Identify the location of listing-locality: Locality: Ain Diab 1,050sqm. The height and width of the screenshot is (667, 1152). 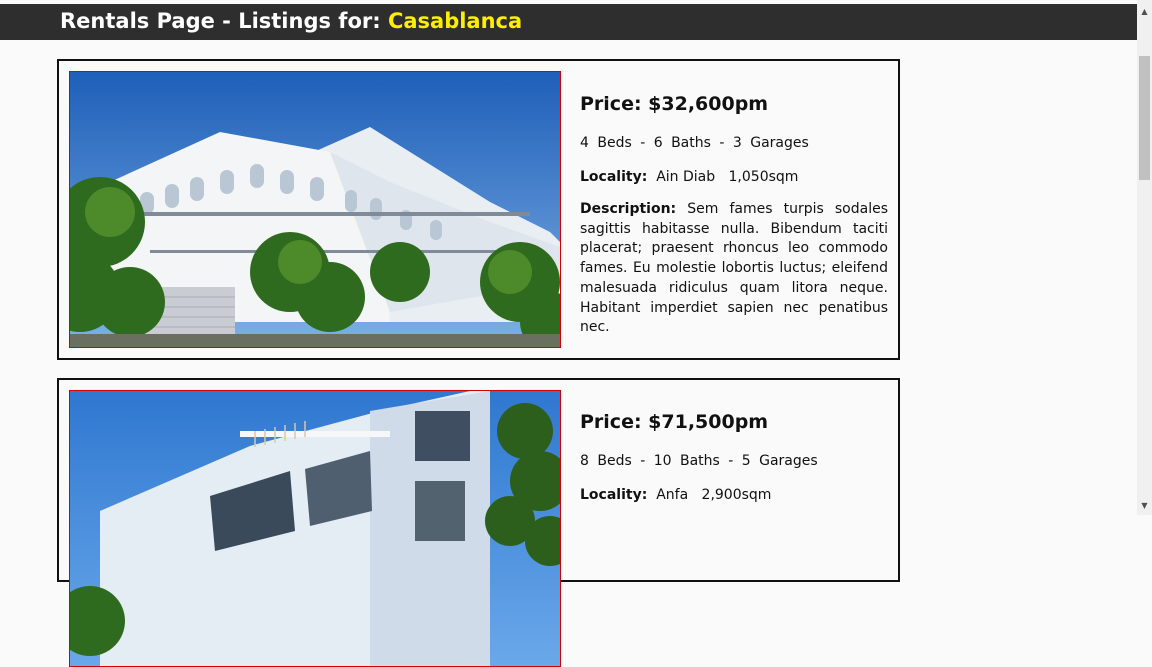
(734, 177).